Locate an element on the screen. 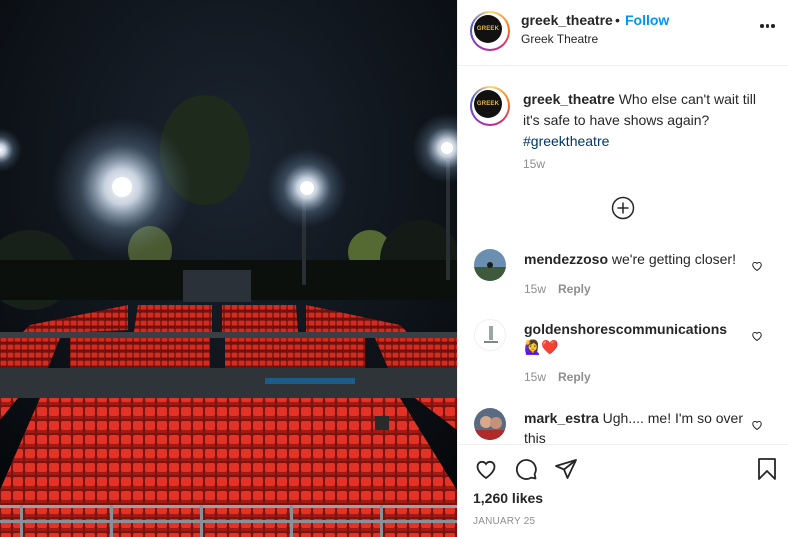  avatar: GREEK is located at coordinates (490, 31).